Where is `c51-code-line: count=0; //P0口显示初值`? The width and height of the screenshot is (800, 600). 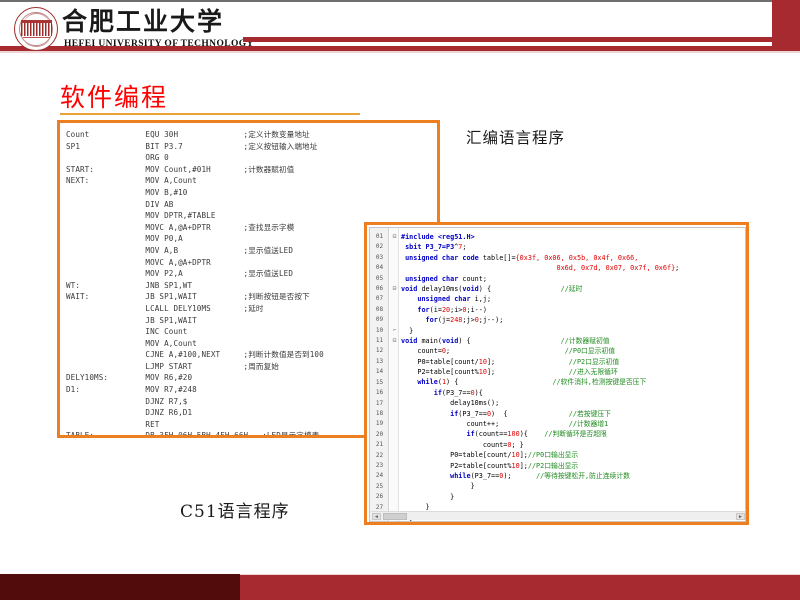 c51-code-line: count=0; //P0口显示初值 is located at coordinates (508, 351).